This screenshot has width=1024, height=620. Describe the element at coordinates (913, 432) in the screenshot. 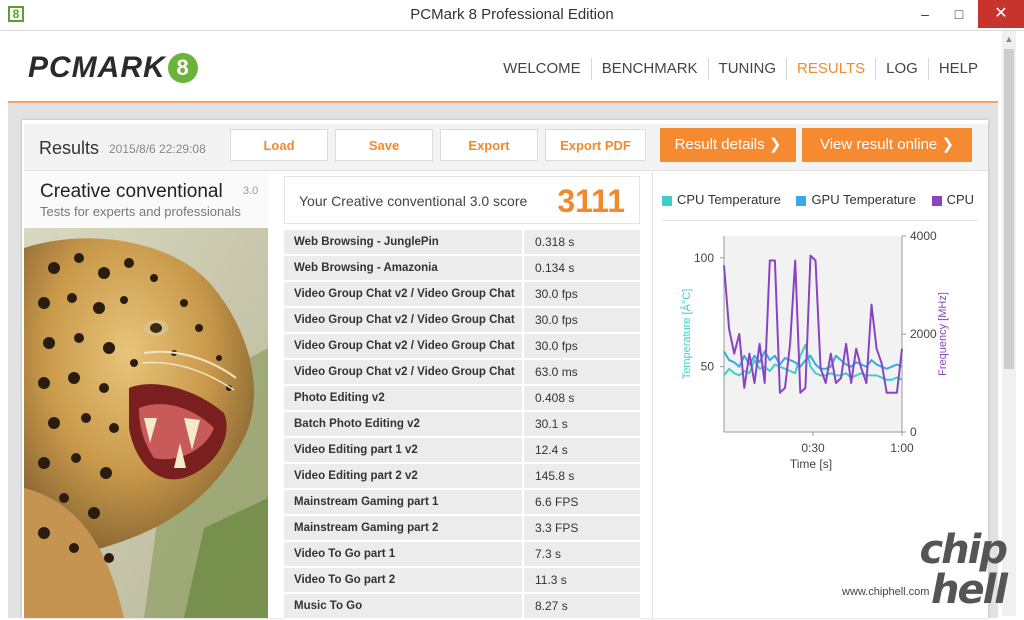

I see `right-axis-tick-label: 0` at that location.